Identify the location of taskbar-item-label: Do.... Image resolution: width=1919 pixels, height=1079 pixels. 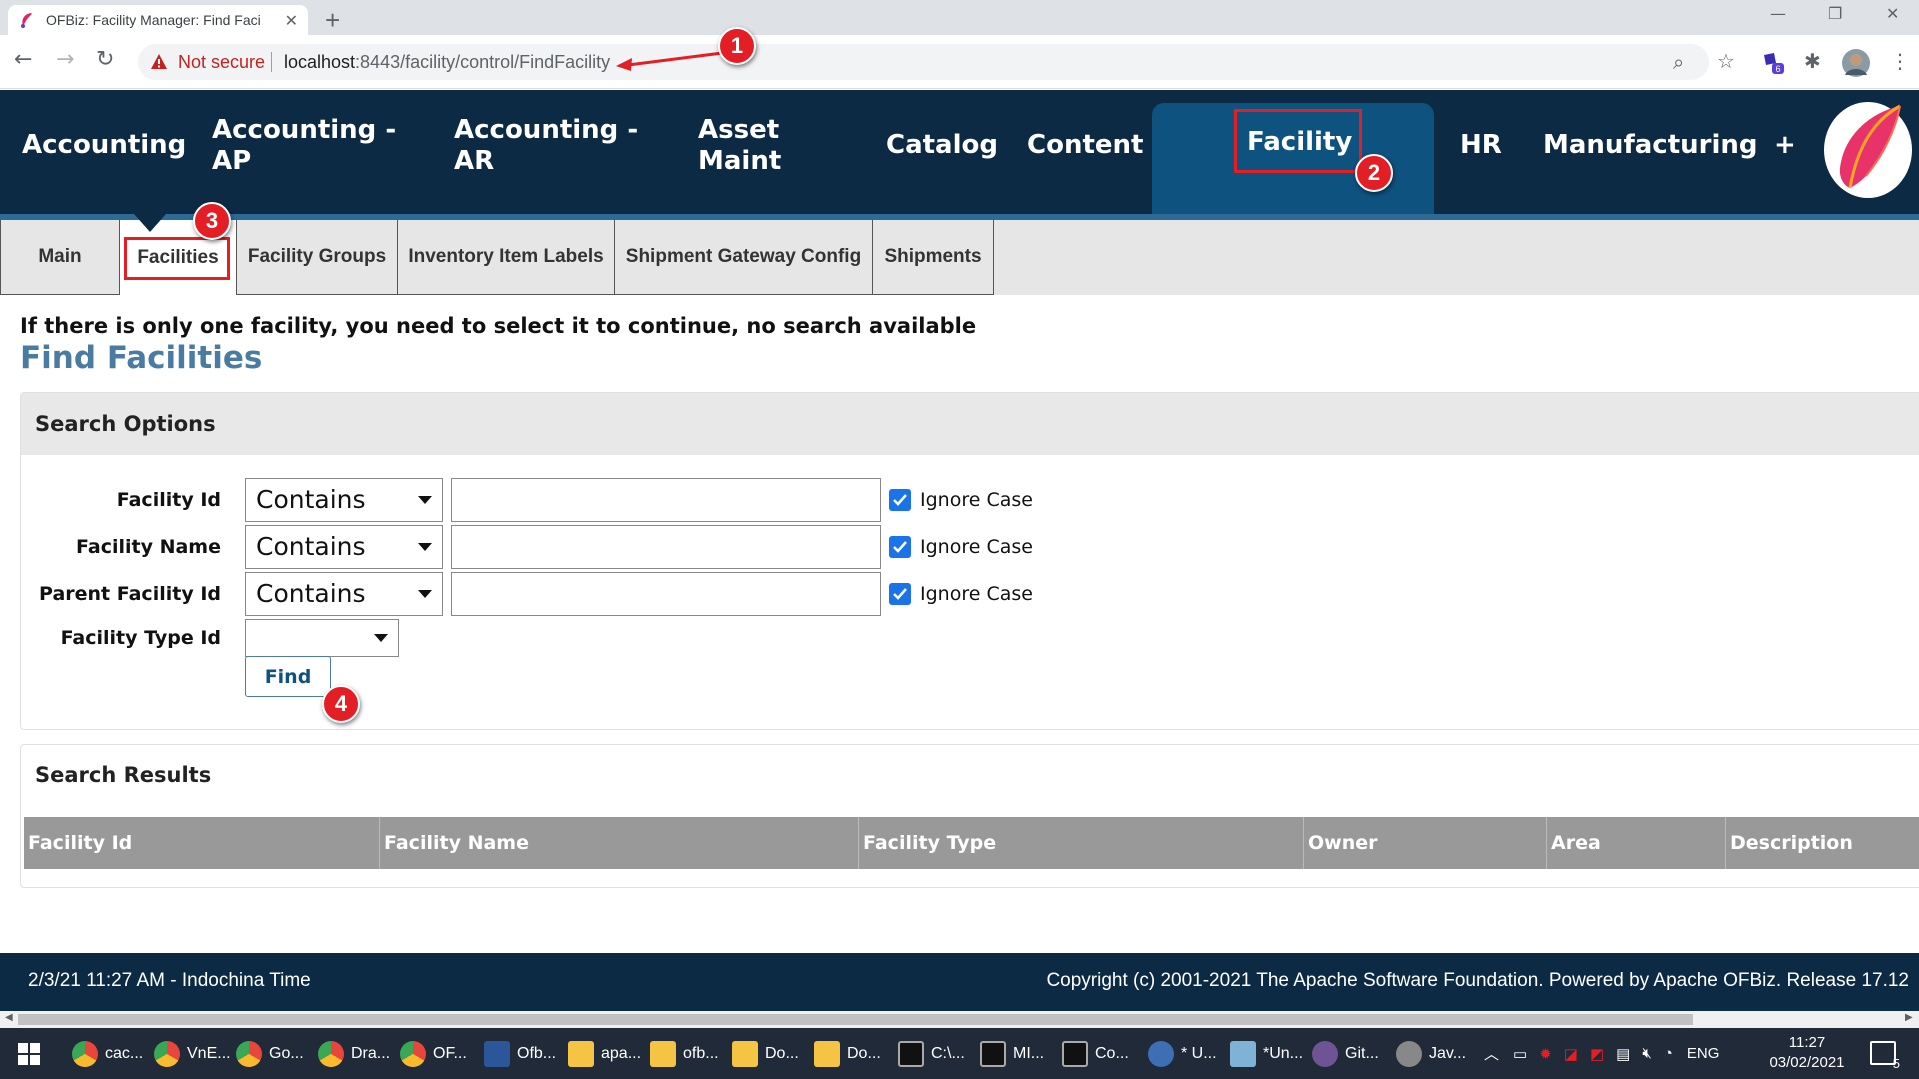
(782, 1053).